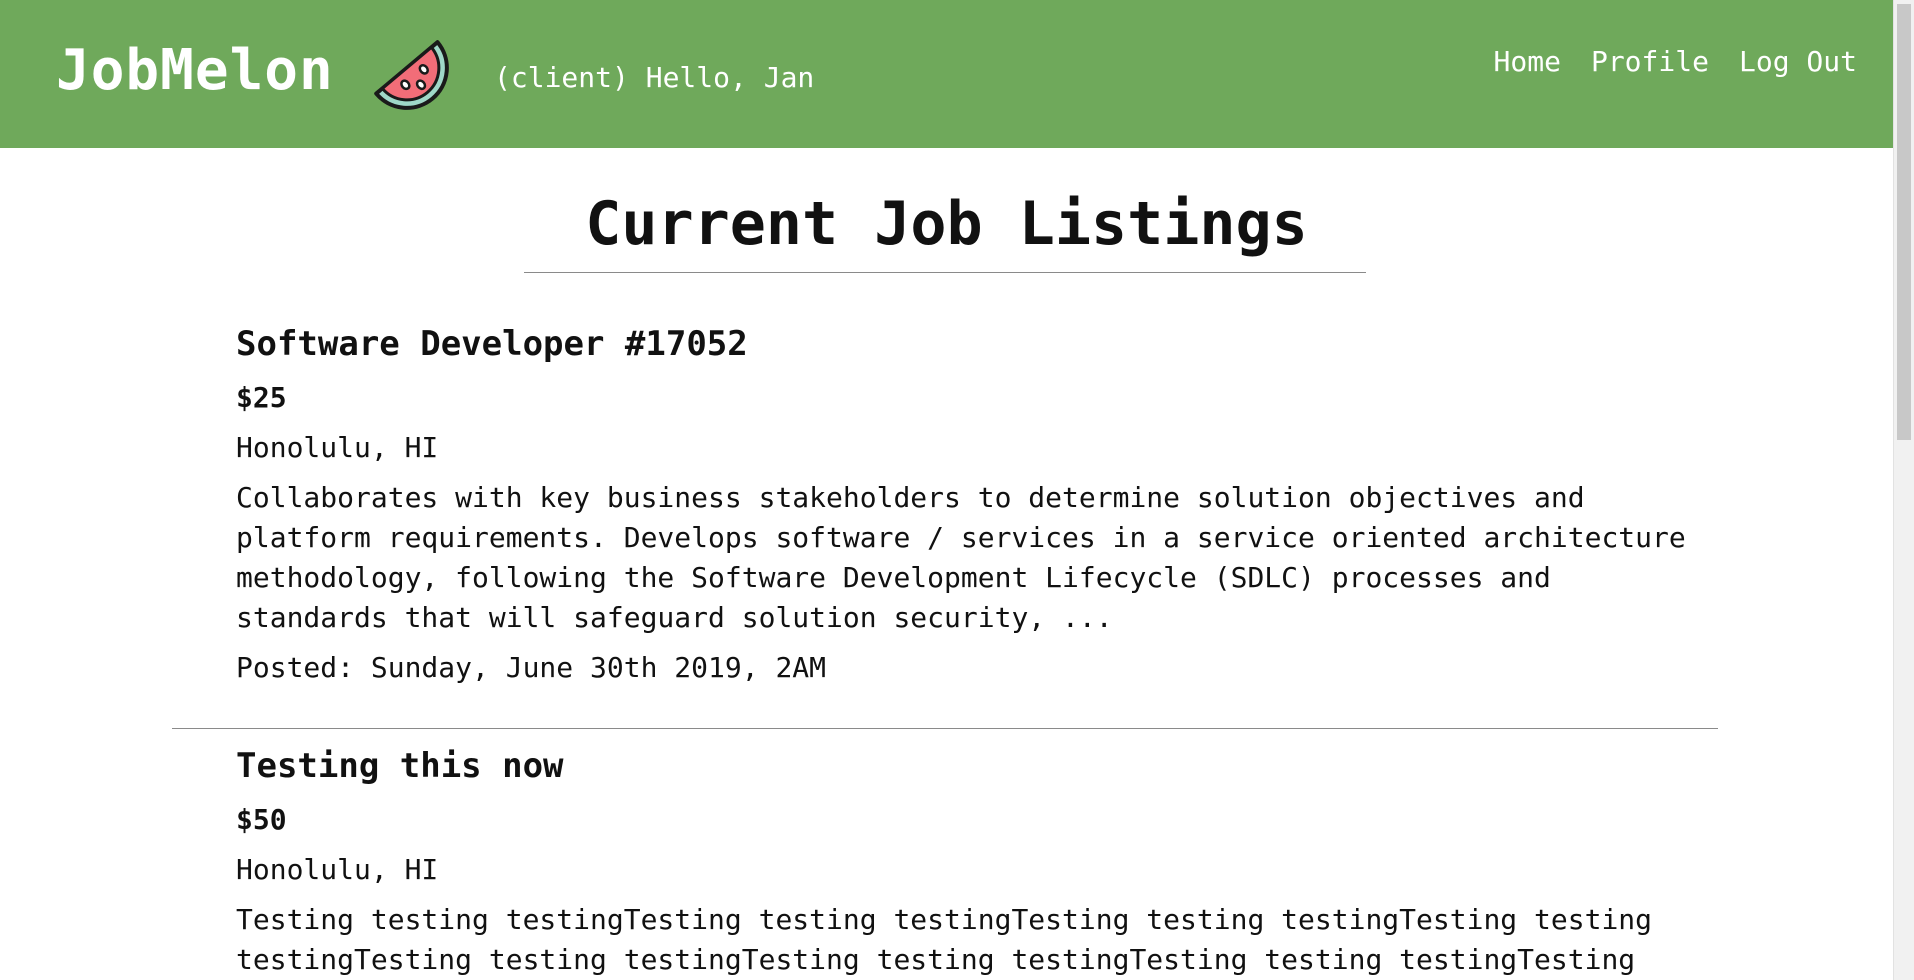 The height and width of the screenshot is (980, 1914). Describe the element at coordinates (654, 77) in the screenshot. I see `user-greeting: (client) Hello, Jan` at that location.